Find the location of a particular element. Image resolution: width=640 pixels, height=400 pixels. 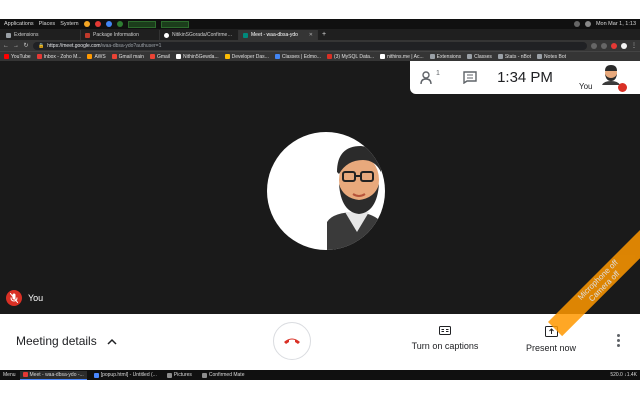

meeting-time: 1:34 PM is located at coordinates (525, 77).